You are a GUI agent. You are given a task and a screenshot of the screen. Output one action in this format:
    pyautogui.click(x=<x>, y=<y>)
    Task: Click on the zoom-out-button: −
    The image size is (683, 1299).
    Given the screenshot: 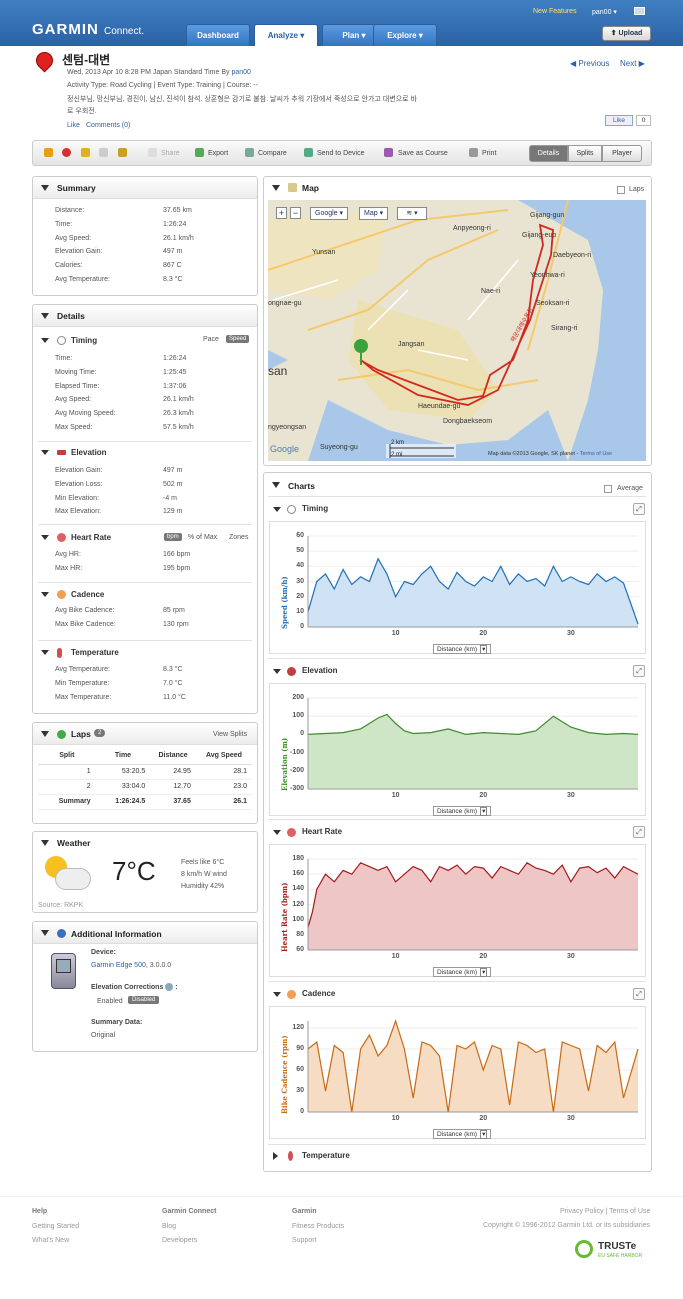 What is the action you would take?
    pyautogui.click(x=295, y=213)
    